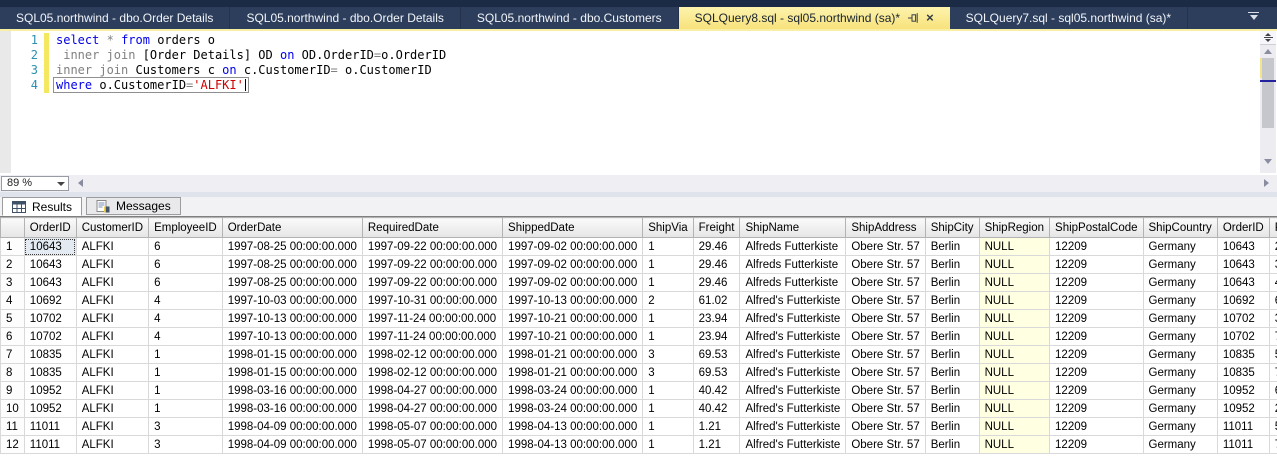 Image resolution: width=1277 pixels, height=474 pixels. Describe the element at coordinates (35, 183) in the screenshot. I see `zoom-level-select: 89 %` at that location.